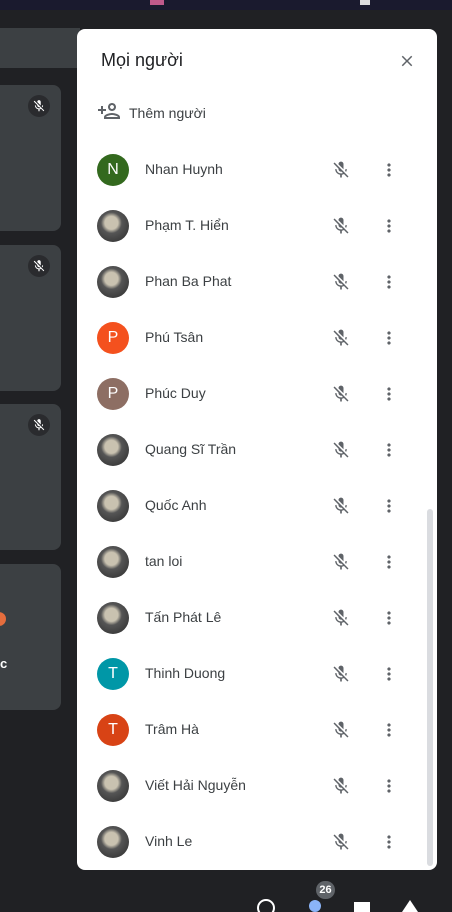 The width and height of the screenshot is (452, 912). I want to click on panel-title: Mọi người, so click(142, 60).